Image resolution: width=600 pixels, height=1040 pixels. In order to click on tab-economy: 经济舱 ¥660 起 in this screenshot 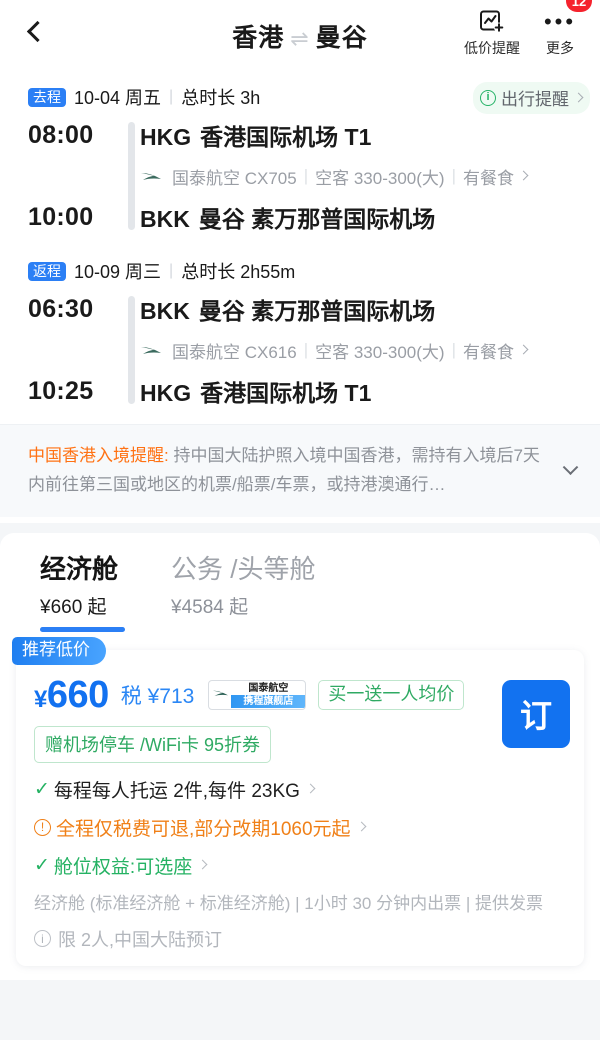, I will do `click(82, 593)`.